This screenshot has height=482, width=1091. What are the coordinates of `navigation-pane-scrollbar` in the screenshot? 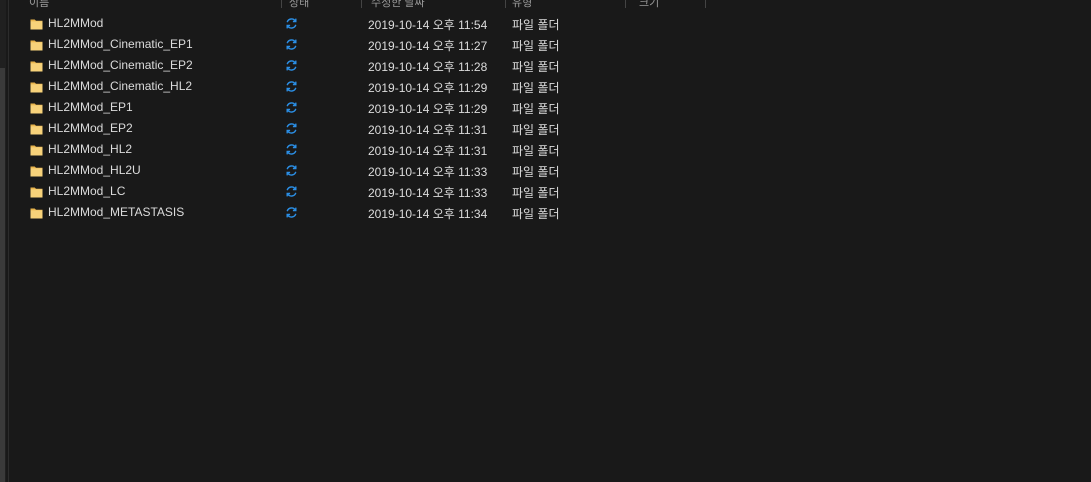 It's located at (2, 275).